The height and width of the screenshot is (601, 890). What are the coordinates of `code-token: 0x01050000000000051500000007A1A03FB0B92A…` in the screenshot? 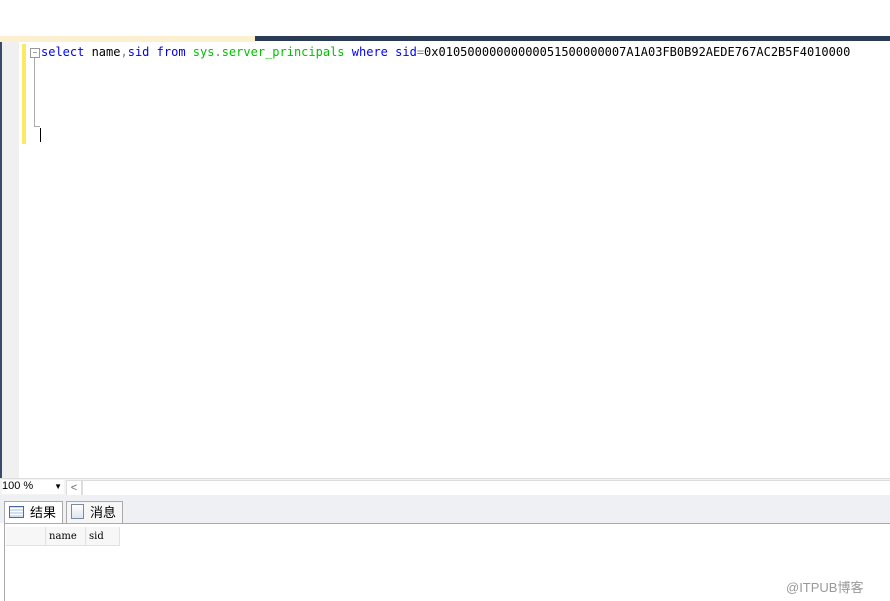 It's located at (637, 52).